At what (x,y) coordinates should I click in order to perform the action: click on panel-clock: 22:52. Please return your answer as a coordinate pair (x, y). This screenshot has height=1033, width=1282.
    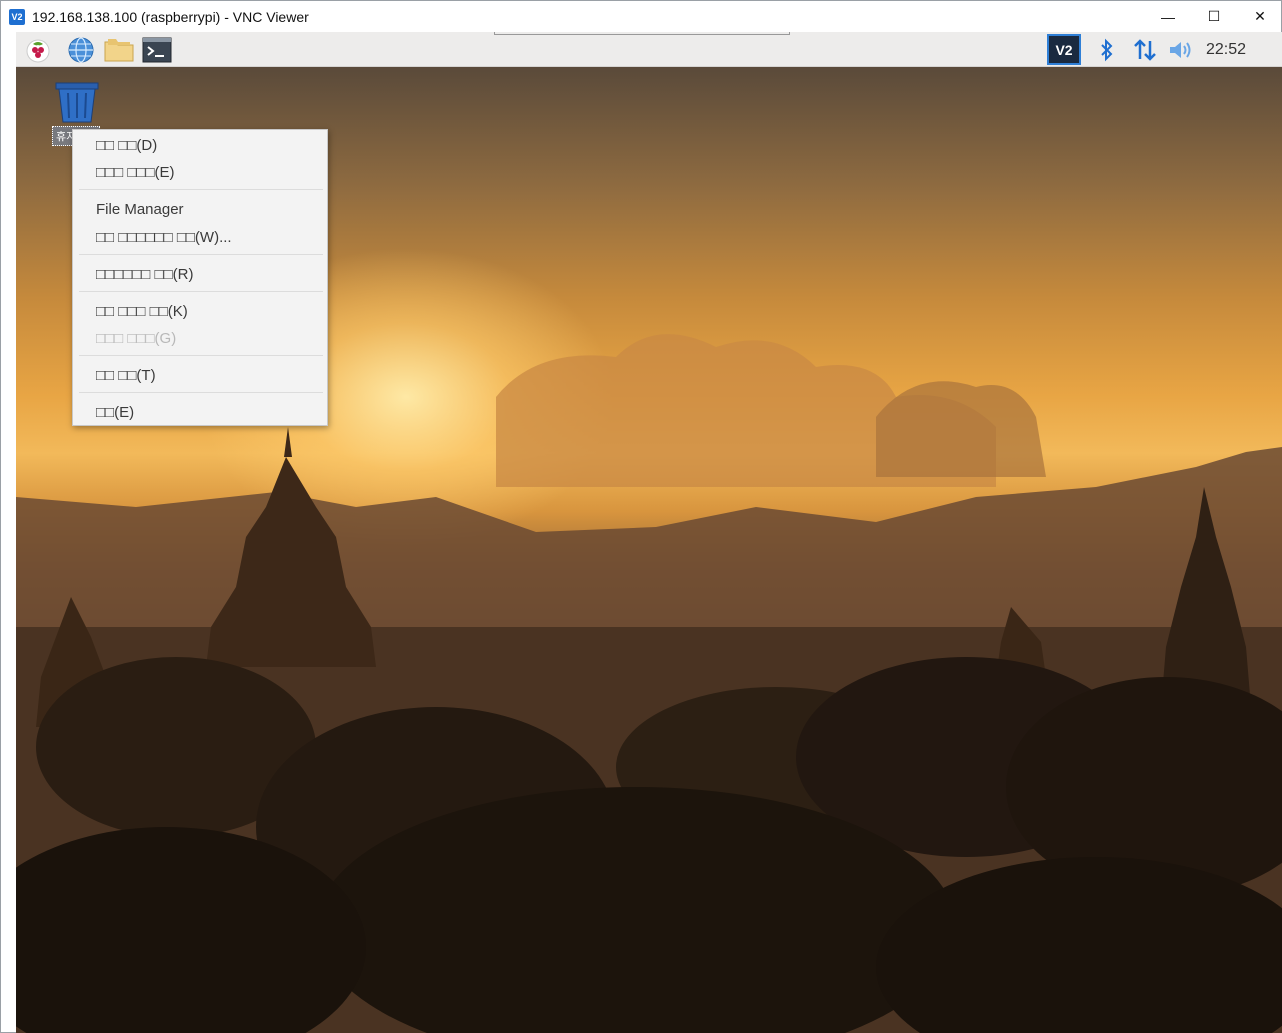
    Looking at the image, I should click on (1226, 49).